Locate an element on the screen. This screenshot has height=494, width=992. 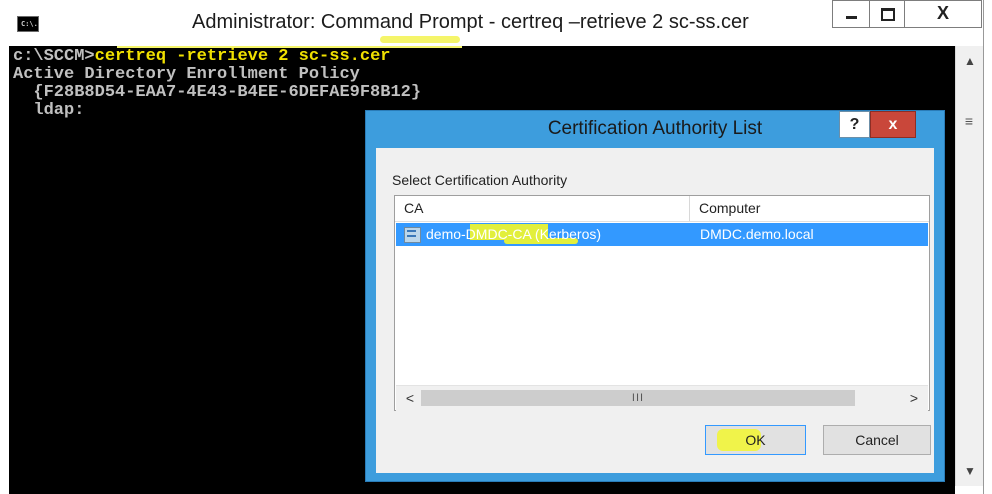
close-icon: X is located at coordinates (942, 13).